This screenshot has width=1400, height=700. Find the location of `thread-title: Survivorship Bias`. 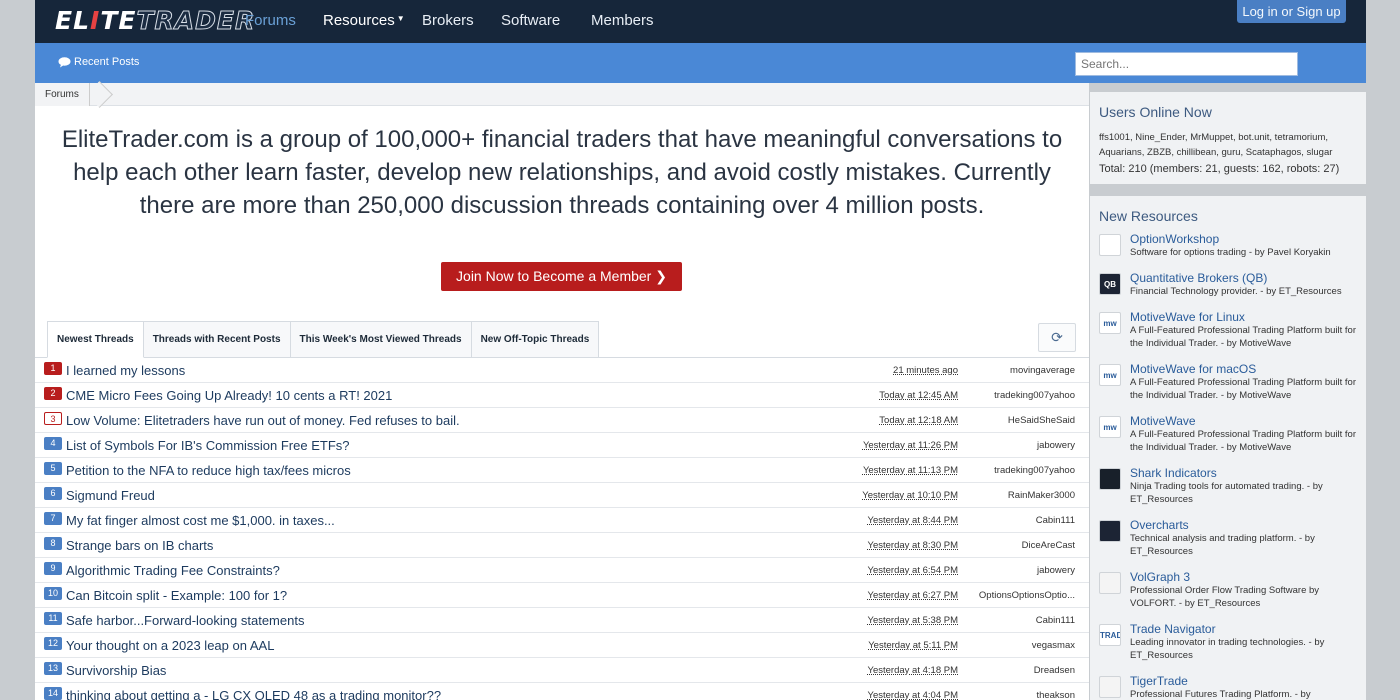

thread-title: Survivorship Bias is located at coordinates (116, 670).